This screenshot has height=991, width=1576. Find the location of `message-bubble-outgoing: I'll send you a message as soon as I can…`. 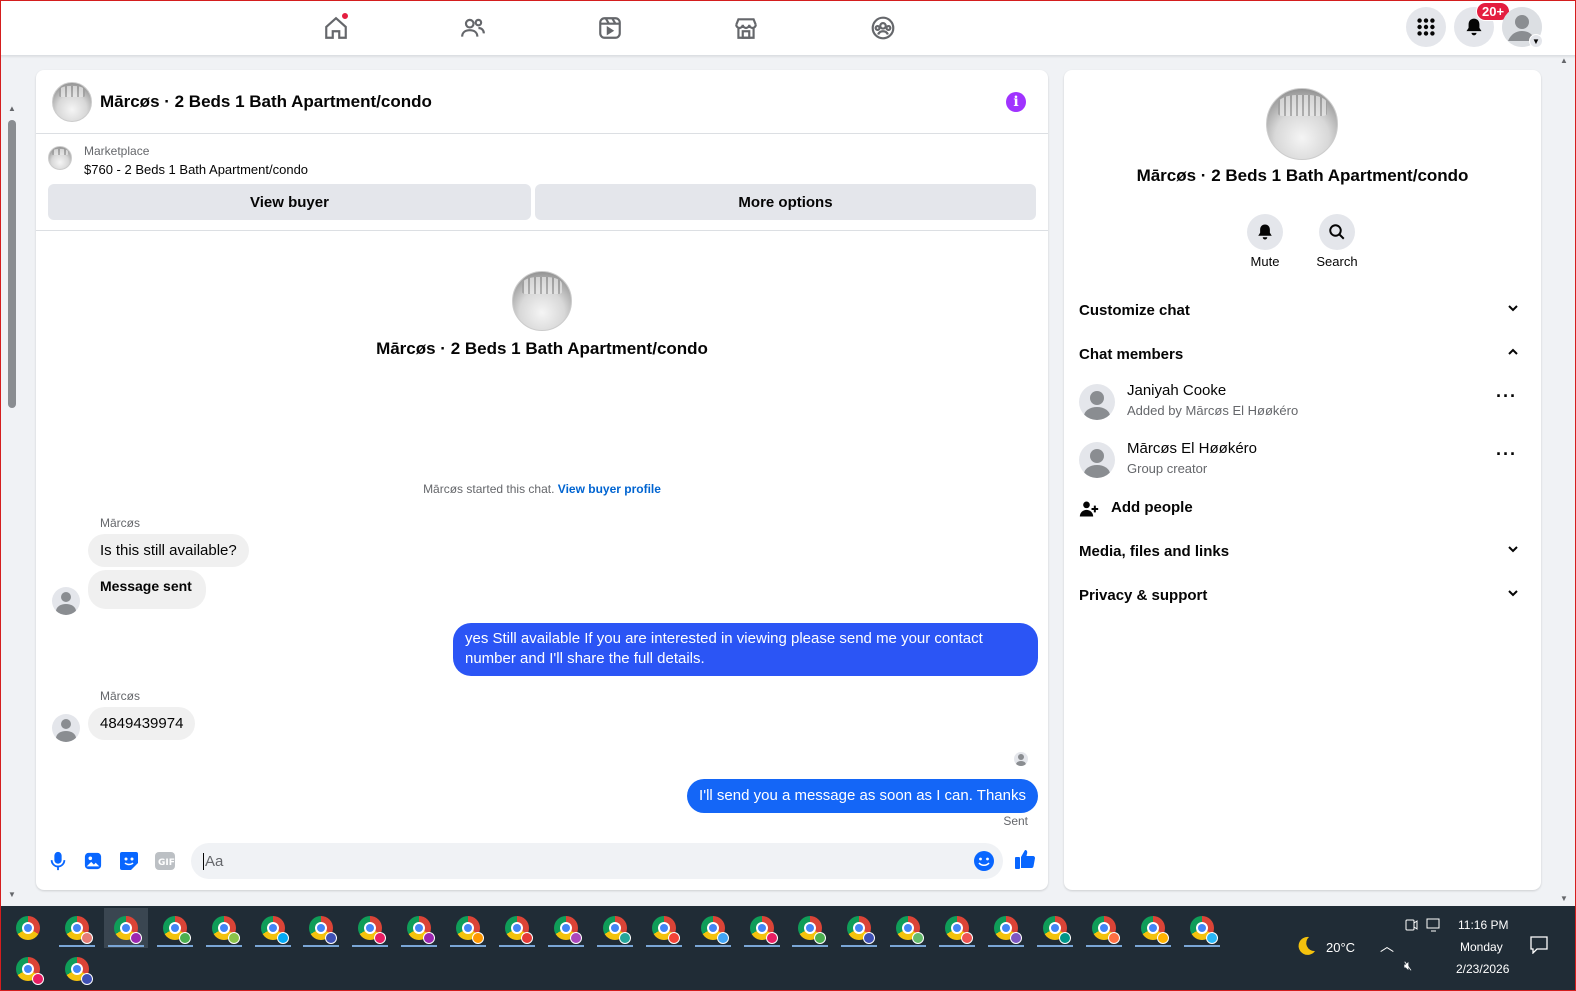

message-bubble-outgoing: I'll send you a message as soon as I can… is located at coordinates (862, 796).